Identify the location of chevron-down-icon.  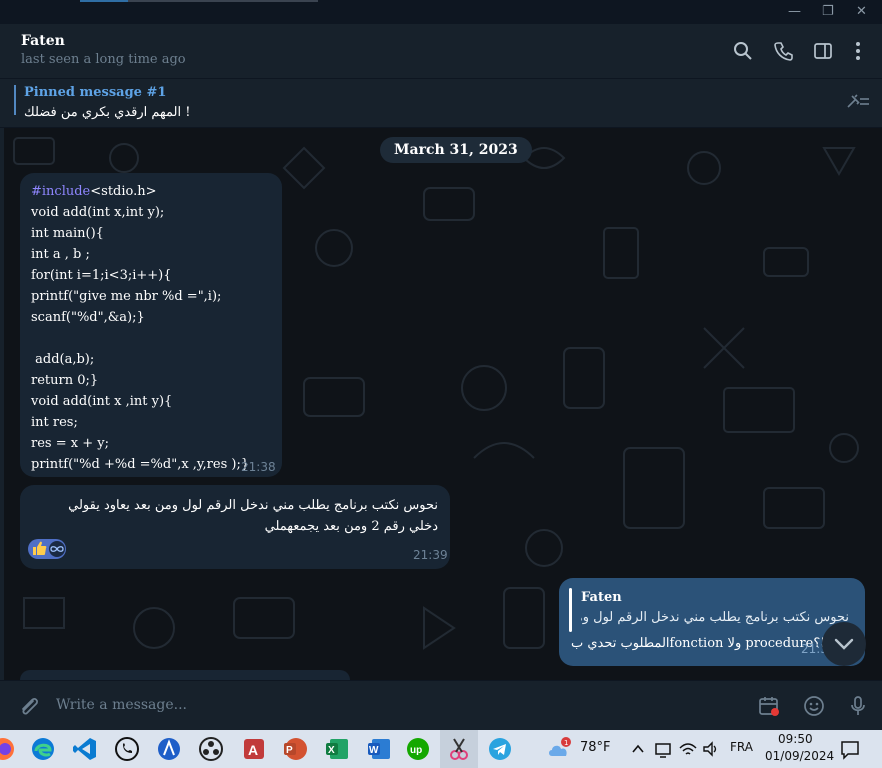
(844, 644).